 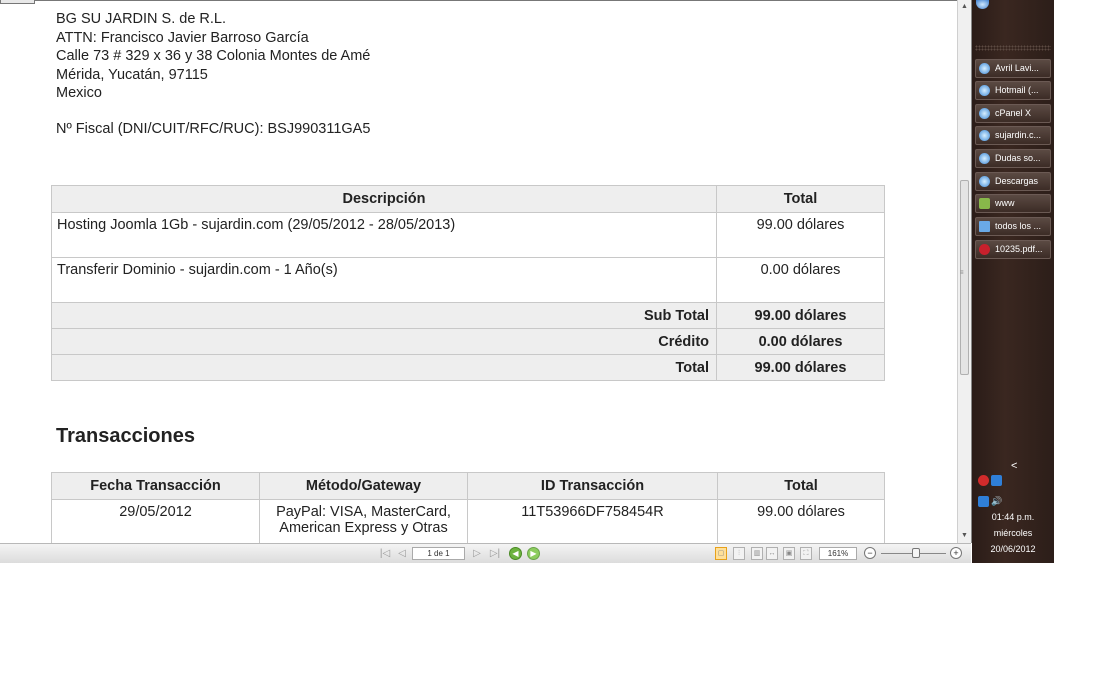 What do you see at coordinates (964, 536) in the screenshot?
I see `scroll-down-icon: ▼` at bounding box center [964, 536].